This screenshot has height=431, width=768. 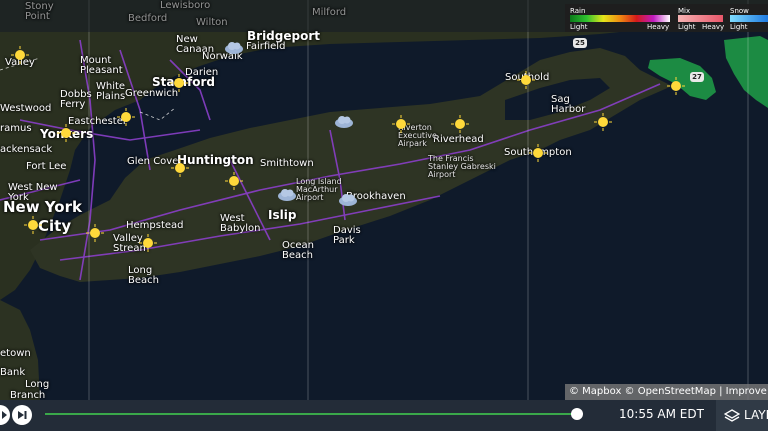 What do you see at coordinates (240, 223) in the screenshot?
I see `label-west-babylon: West Babylon` at bounding box center [240, 223].